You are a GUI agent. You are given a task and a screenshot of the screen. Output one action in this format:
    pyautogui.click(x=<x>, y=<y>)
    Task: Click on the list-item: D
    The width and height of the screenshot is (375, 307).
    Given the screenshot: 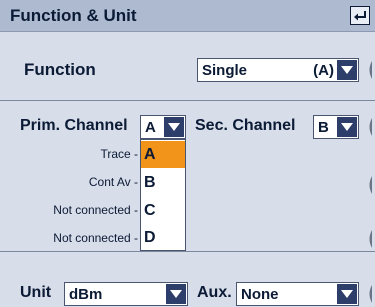 What is the action you would take?
    pyautogui.click(x=163, y=237)
    